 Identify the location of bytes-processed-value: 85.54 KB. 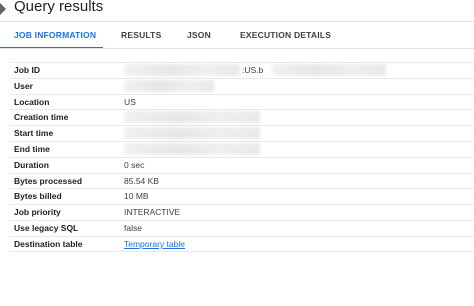
(141, 180).